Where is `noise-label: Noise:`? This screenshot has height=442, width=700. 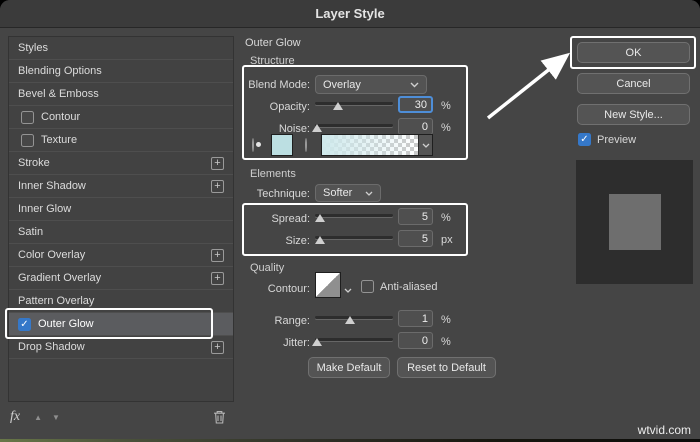 noise-label: Noise: is located at coordinates (294, 129).